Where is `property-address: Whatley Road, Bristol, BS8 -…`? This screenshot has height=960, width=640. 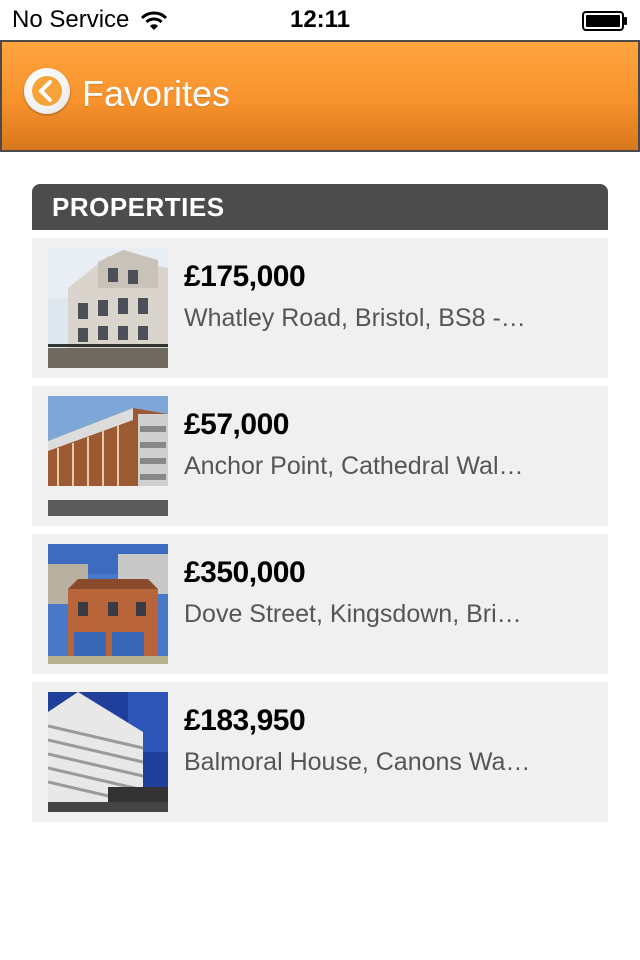 property-address: Whatley Road, Bristol, BS8 -… is located at coordinates (355, 318).